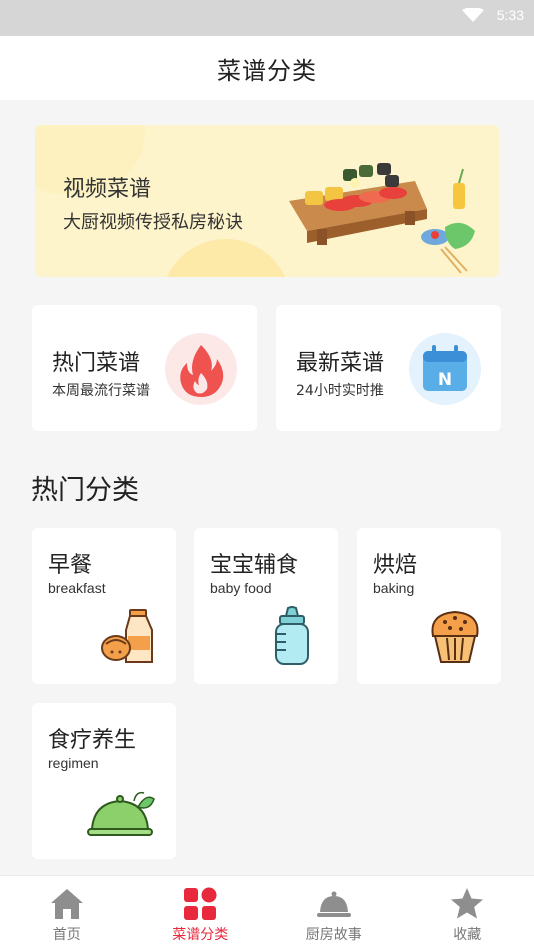 This screenshot has height=949, width=534. Describe the element at coordinates (121, 813) in the screenshot. I see `covered-dish-icon` at that location.